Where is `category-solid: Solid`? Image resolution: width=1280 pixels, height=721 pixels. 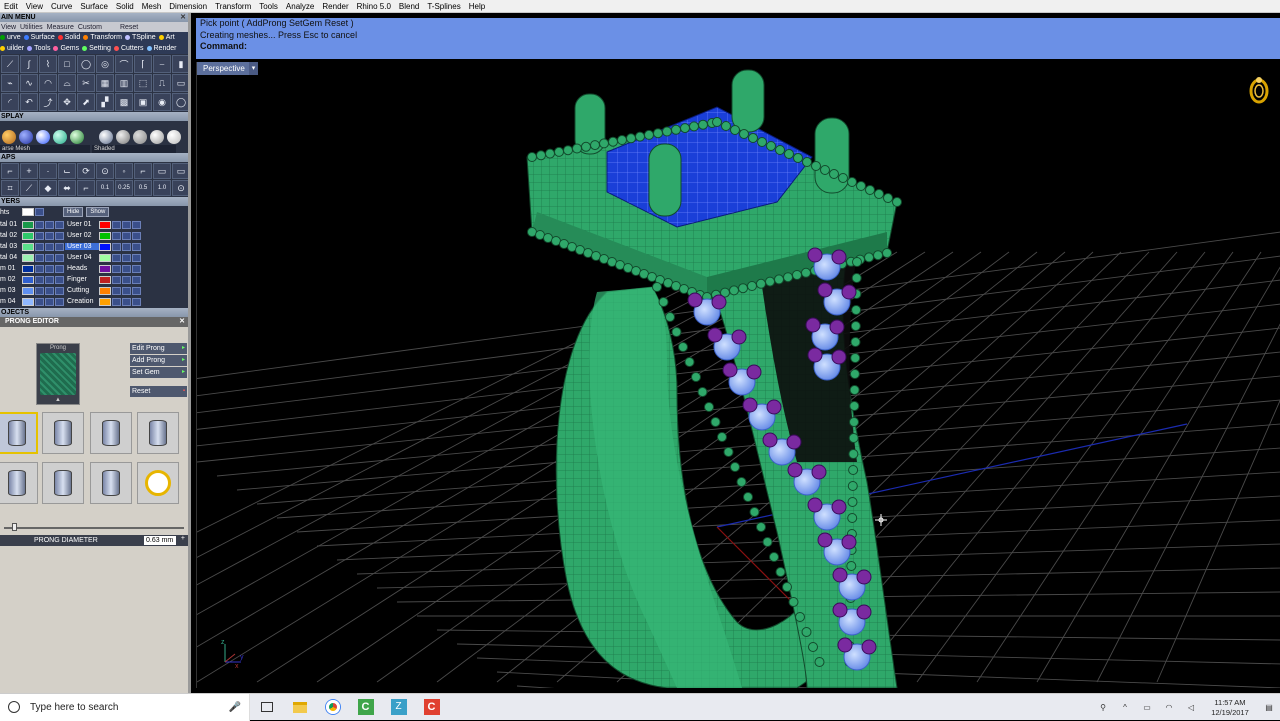 category-solid: Solid is located at coordinates (68, 37).